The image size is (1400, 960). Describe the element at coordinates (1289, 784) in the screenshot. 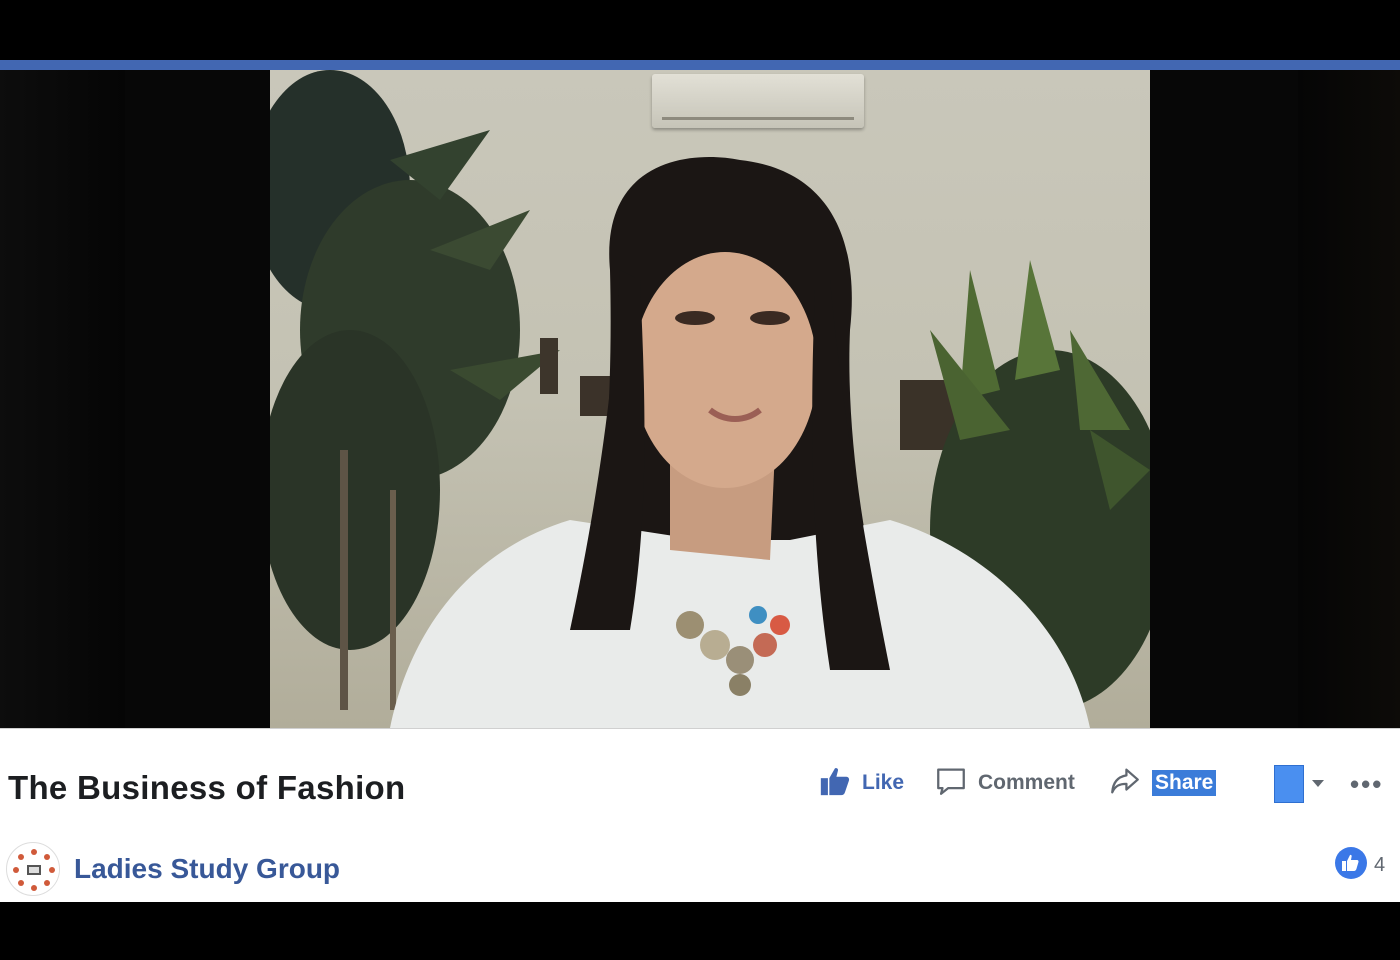

I see `post-as-selector` at that location.